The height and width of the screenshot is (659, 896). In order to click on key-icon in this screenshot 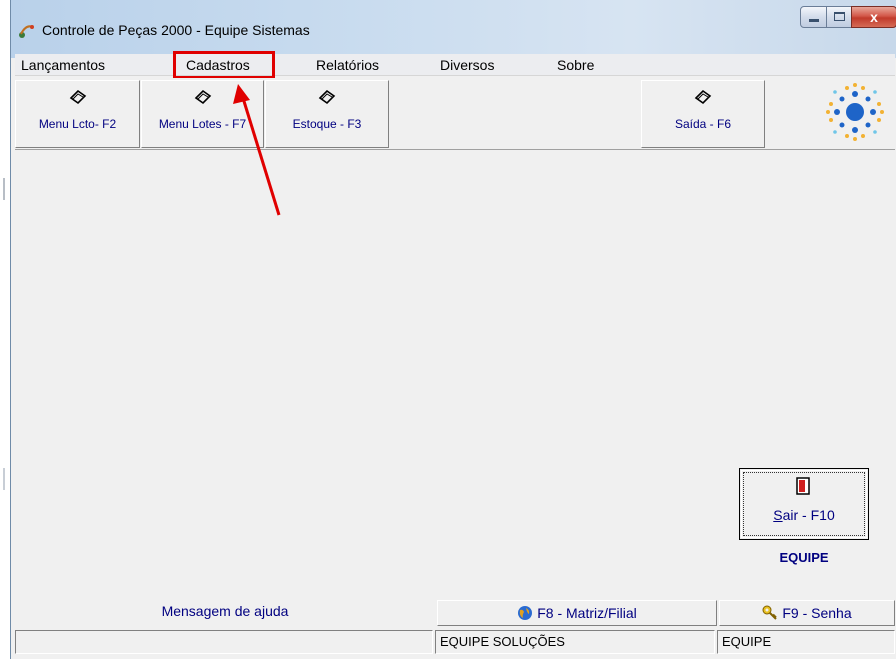, I will do `click(770, 612)`.